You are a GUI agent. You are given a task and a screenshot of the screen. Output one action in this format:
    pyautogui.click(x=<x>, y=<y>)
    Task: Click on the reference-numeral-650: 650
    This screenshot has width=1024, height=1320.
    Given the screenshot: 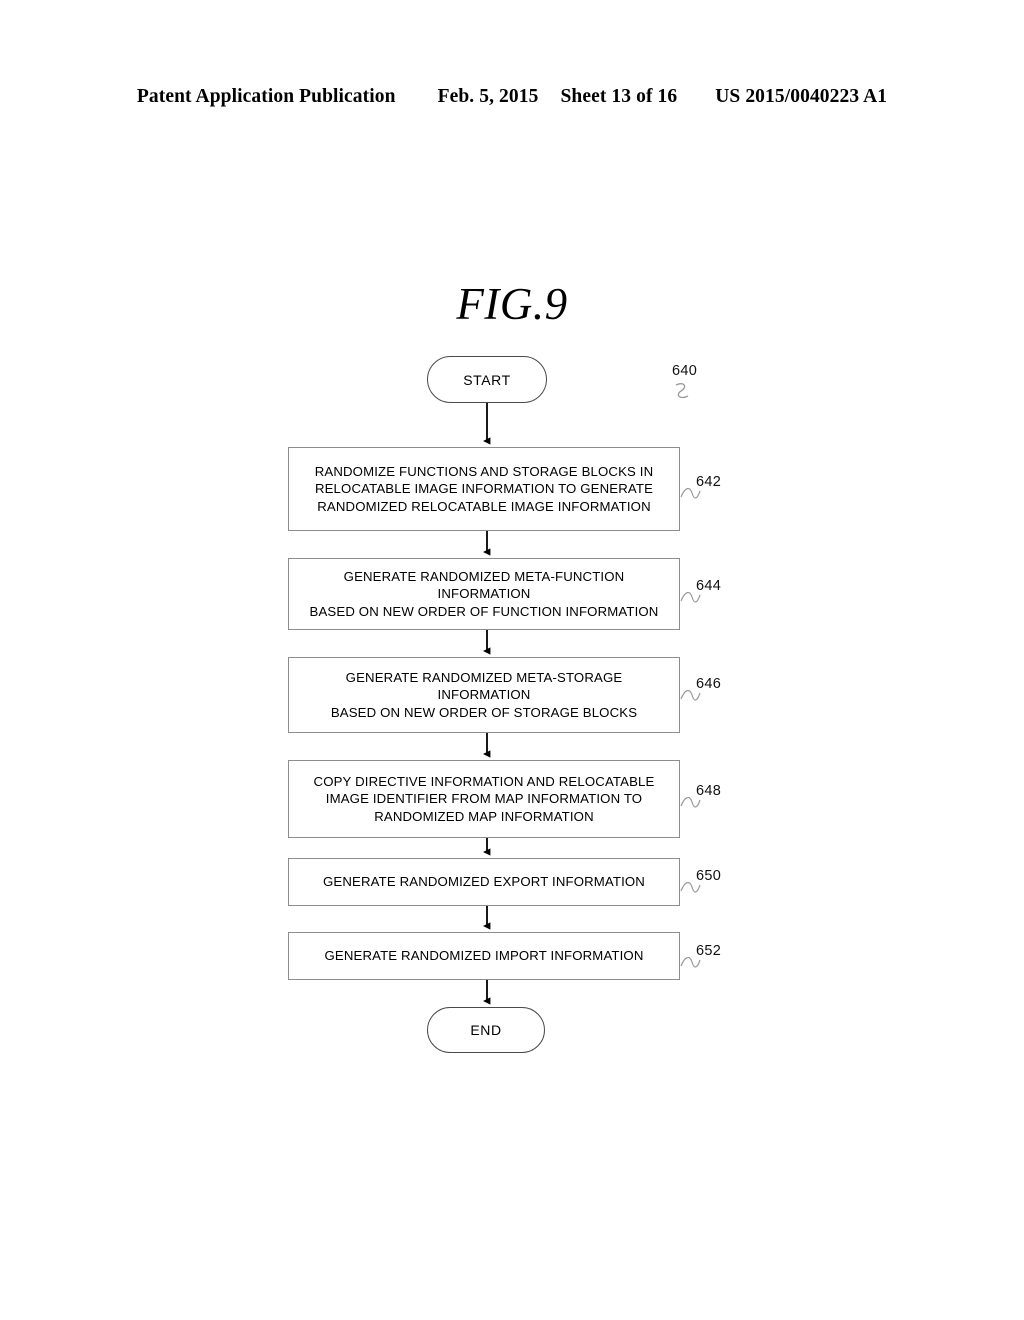 What is the action you would take?
    pyautogui.click(x=709, y=876)
    